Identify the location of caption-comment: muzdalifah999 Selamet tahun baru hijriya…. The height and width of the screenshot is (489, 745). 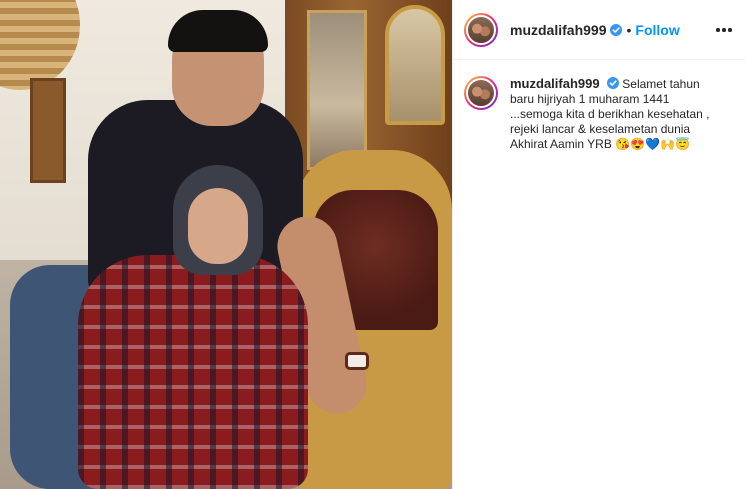
(599, 114).